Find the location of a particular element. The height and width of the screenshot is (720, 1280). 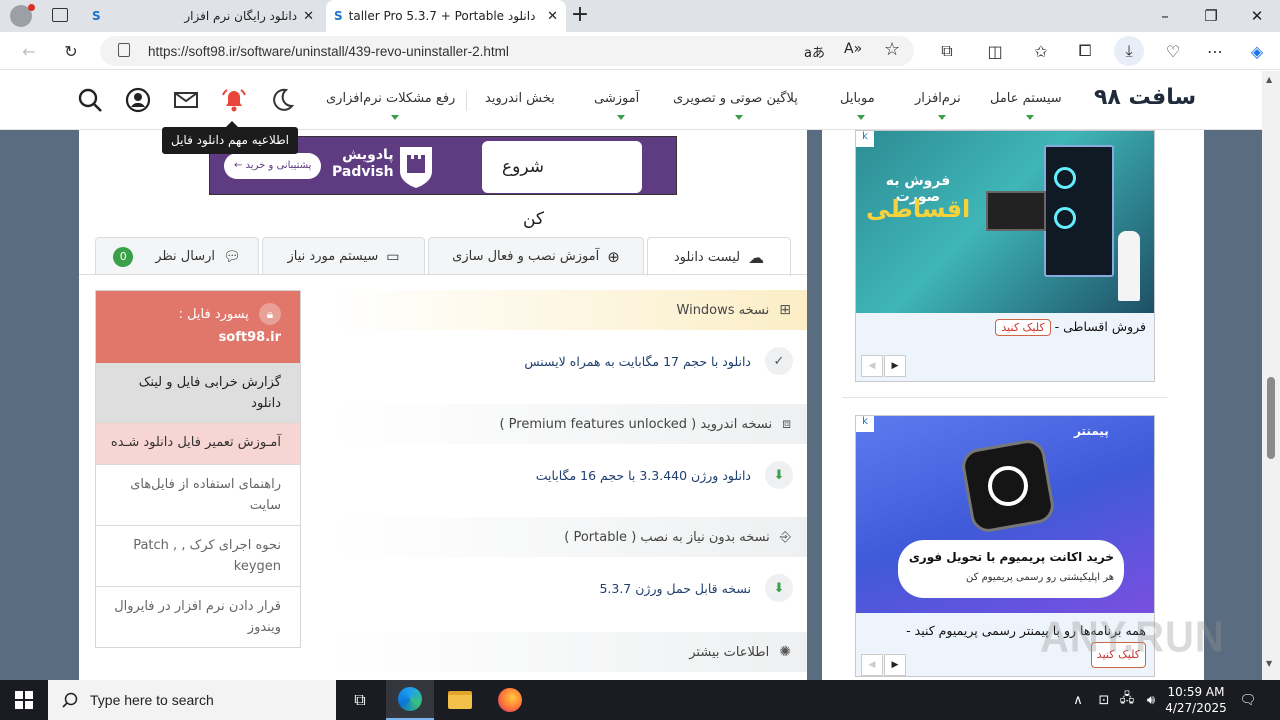

tab-revo-uninstaller: ✕ taller Pro 5.3.7 + Portable دانلود S is located at coordinates (446, 16).